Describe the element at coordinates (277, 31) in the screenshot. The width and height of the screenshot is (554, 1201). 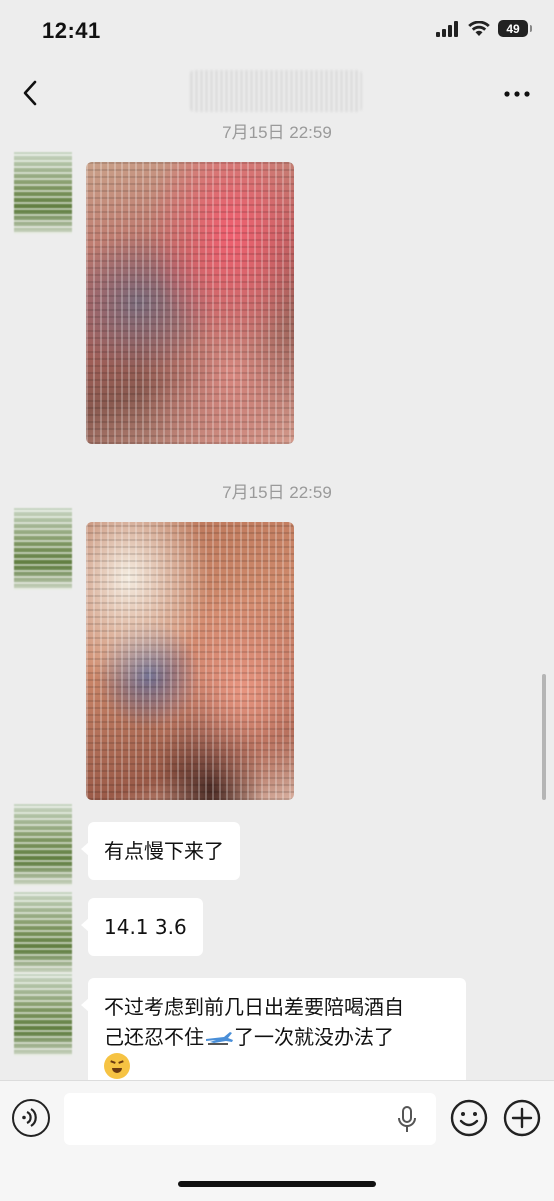
I see `status-bar: 12:41 49` at that location.